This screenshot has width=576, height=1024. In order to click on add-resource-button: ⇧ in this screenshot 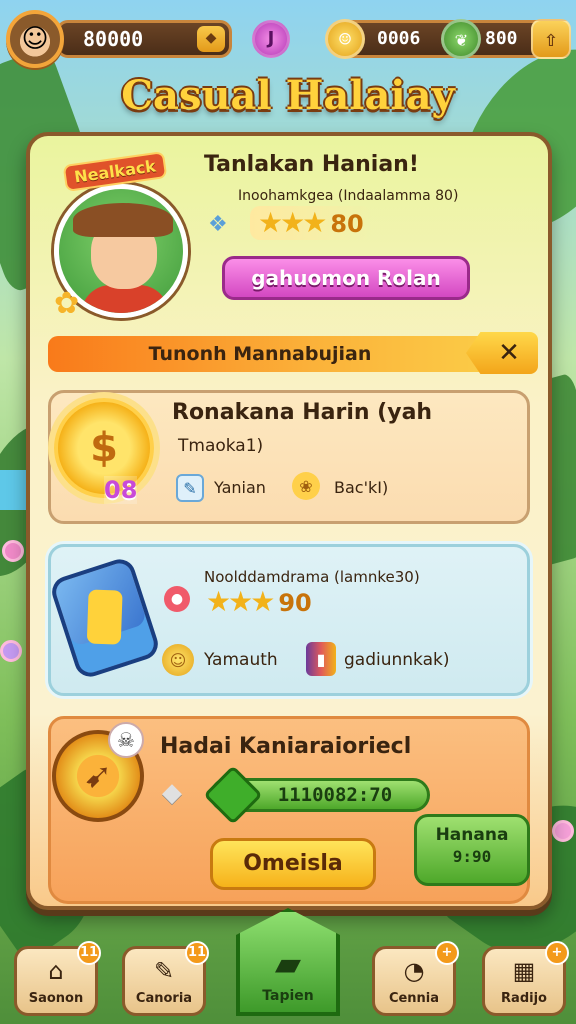, I will do `click(551, 39)`.